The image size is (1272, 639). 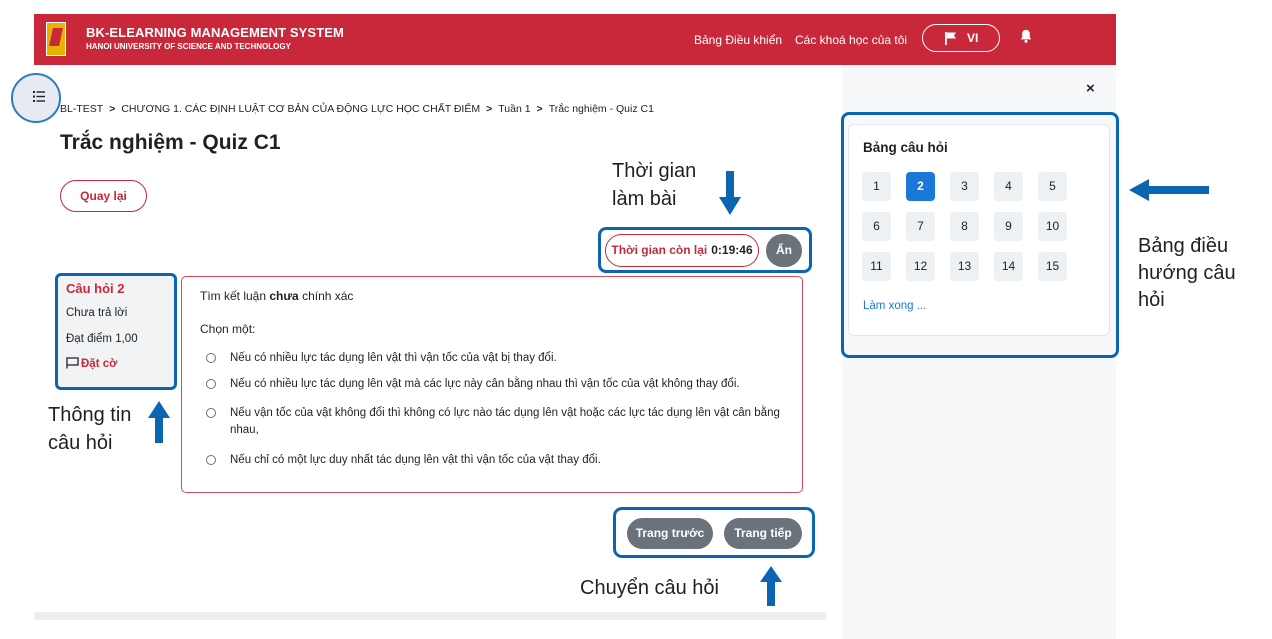 I want to click on question-nav-button: 15, so click(x=1052, y=266).